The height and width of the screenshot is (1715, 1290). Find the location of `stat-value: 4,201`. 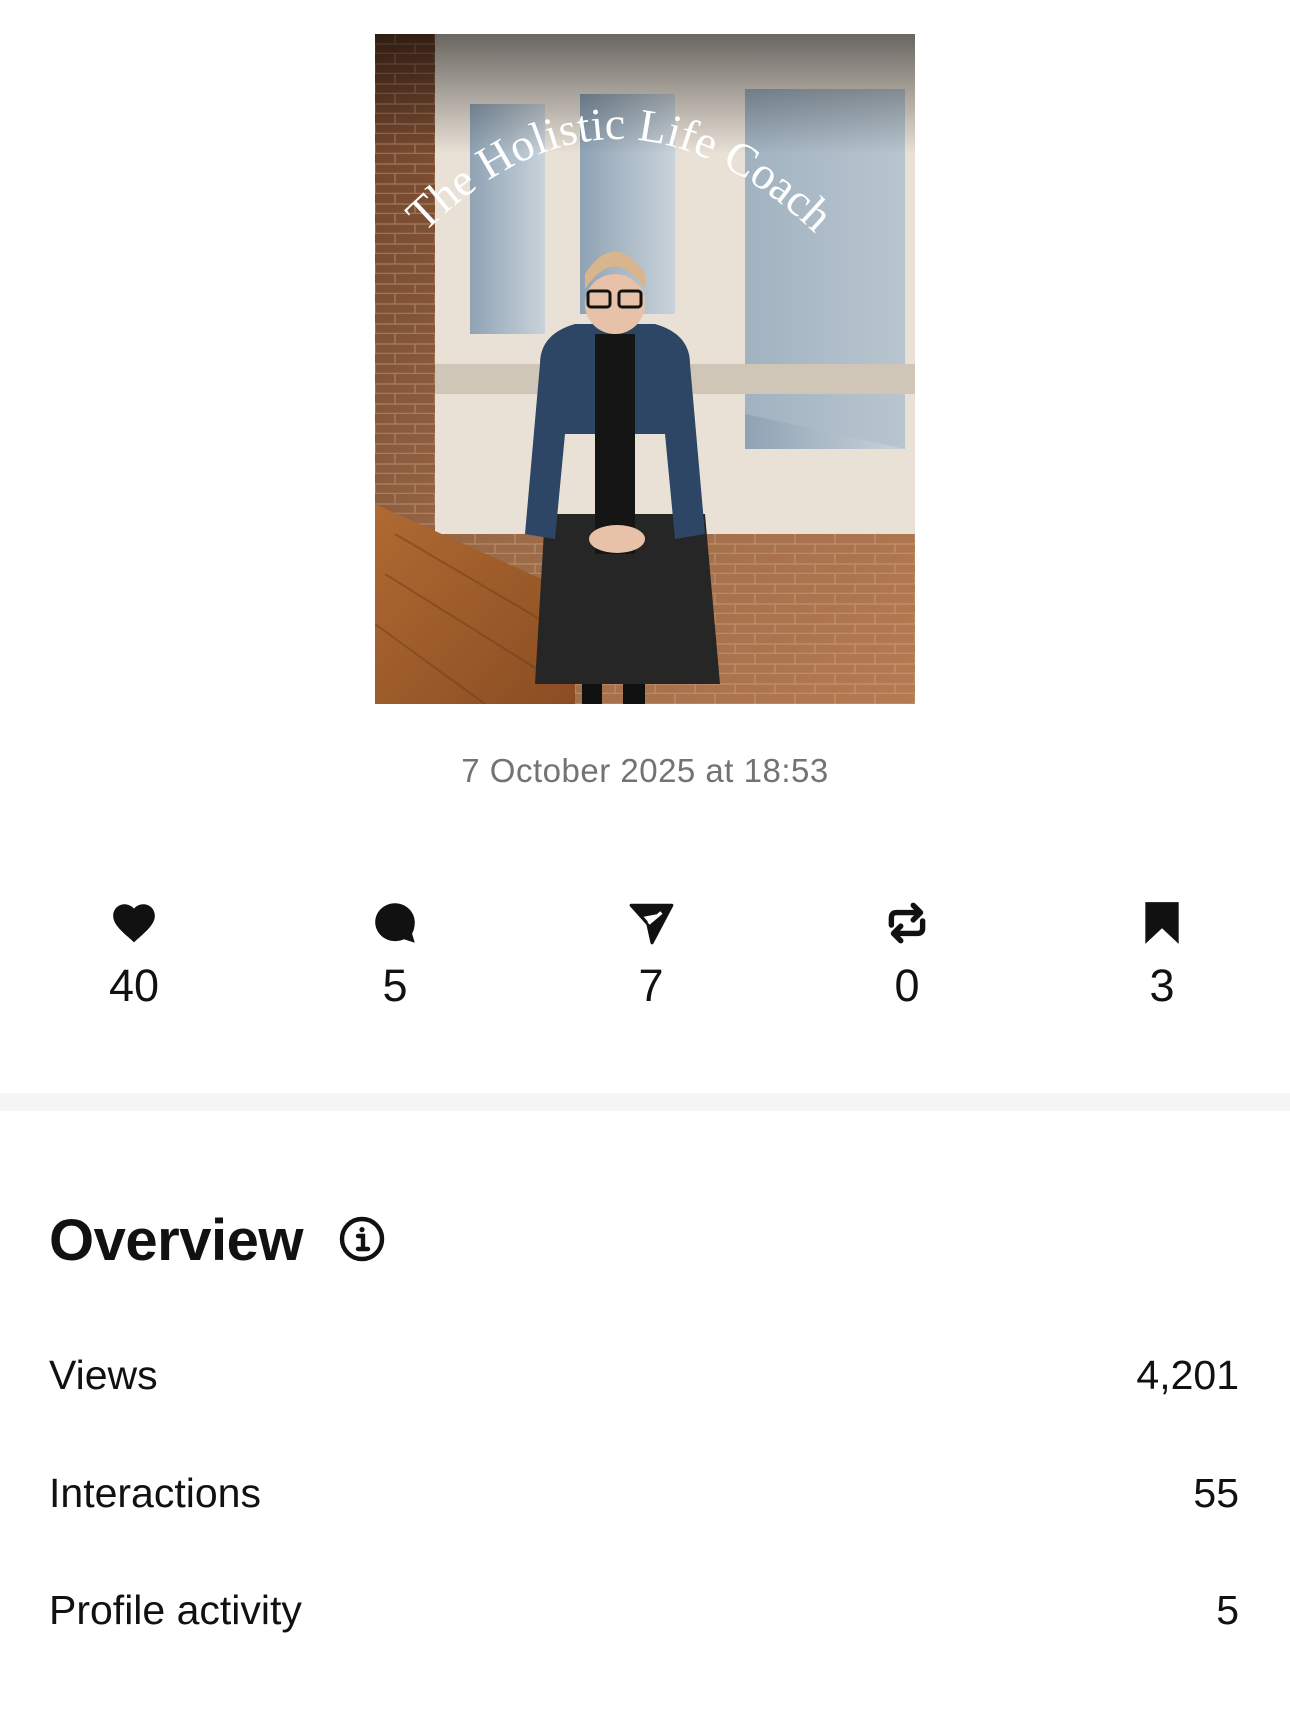

stat-value: 4,201 is located at coordinates (1187, 1375).